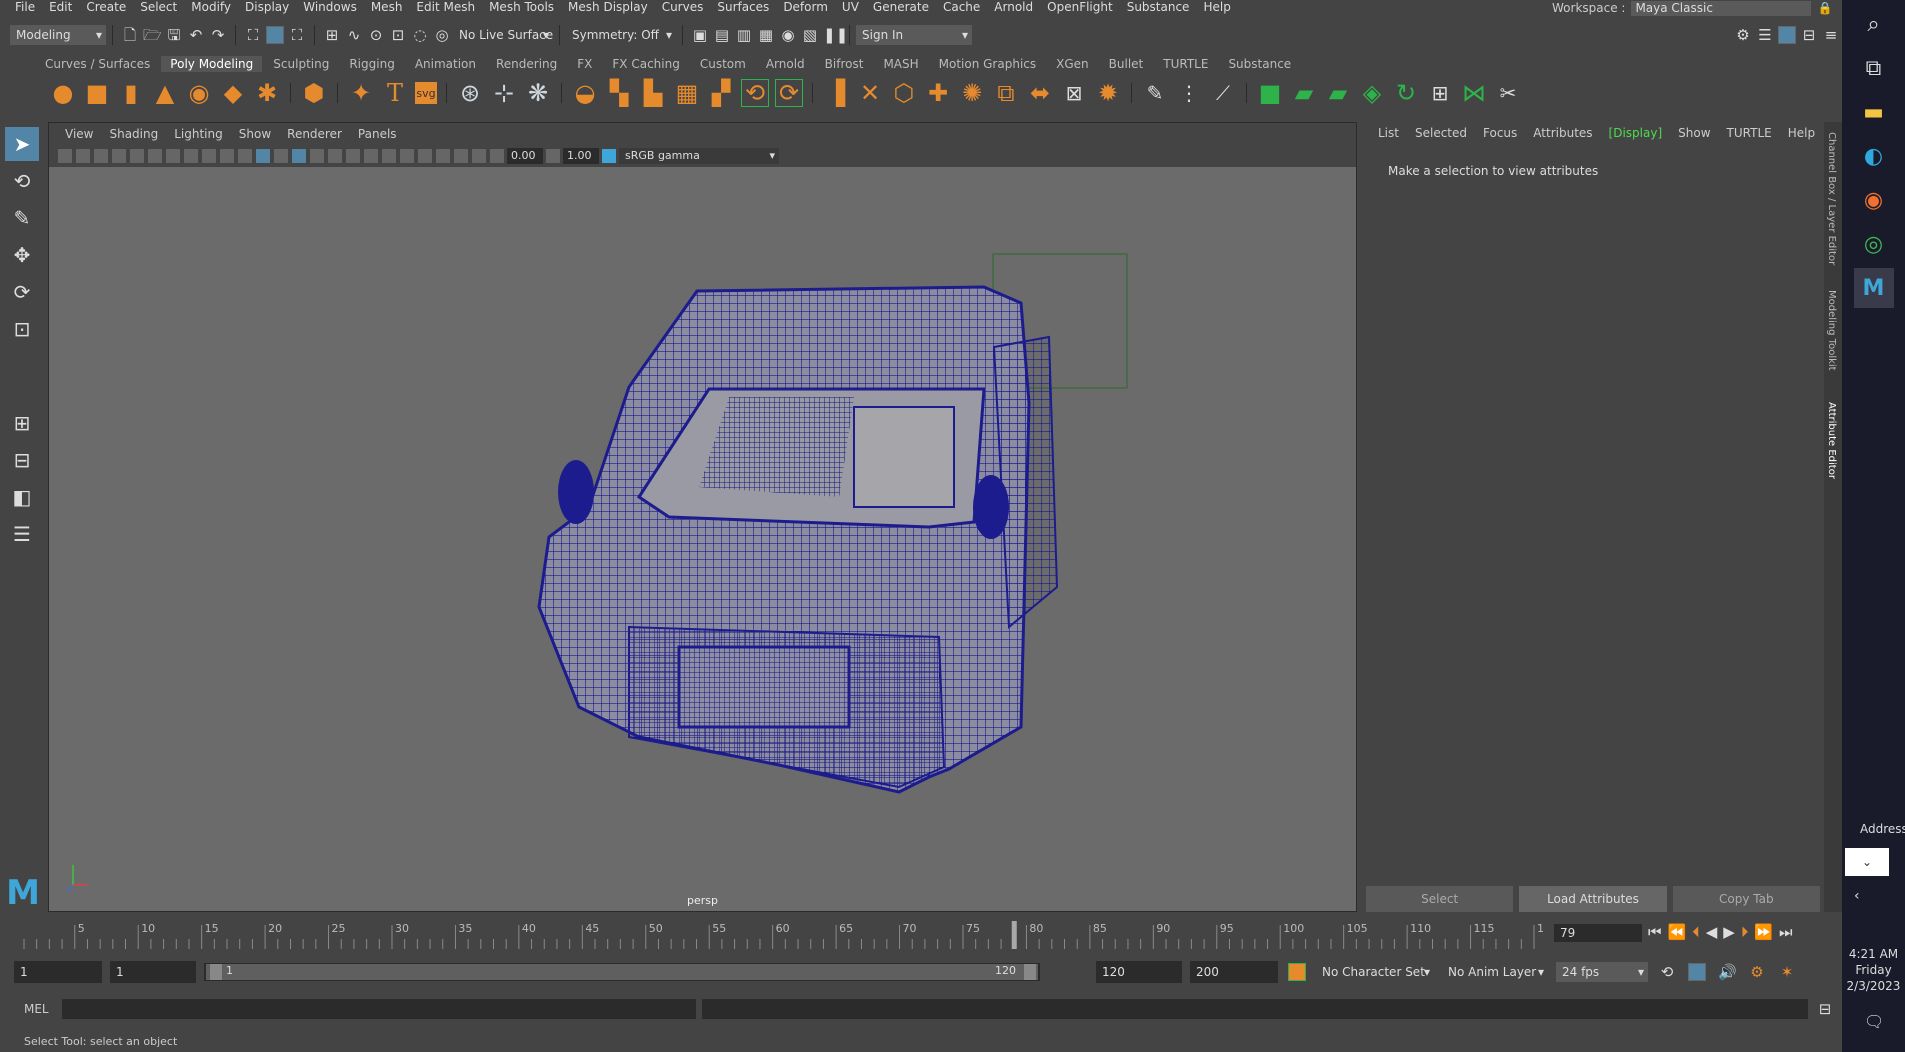  I want to click on poly-plane-icon: ◆, so click(233, 93).